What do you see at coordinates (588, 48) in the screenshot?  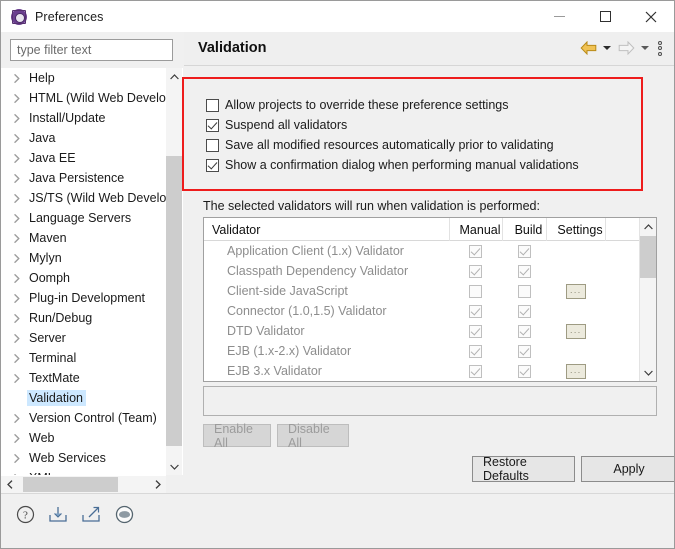 I see `back-arrow-icon` at bounding box center [588, 48].